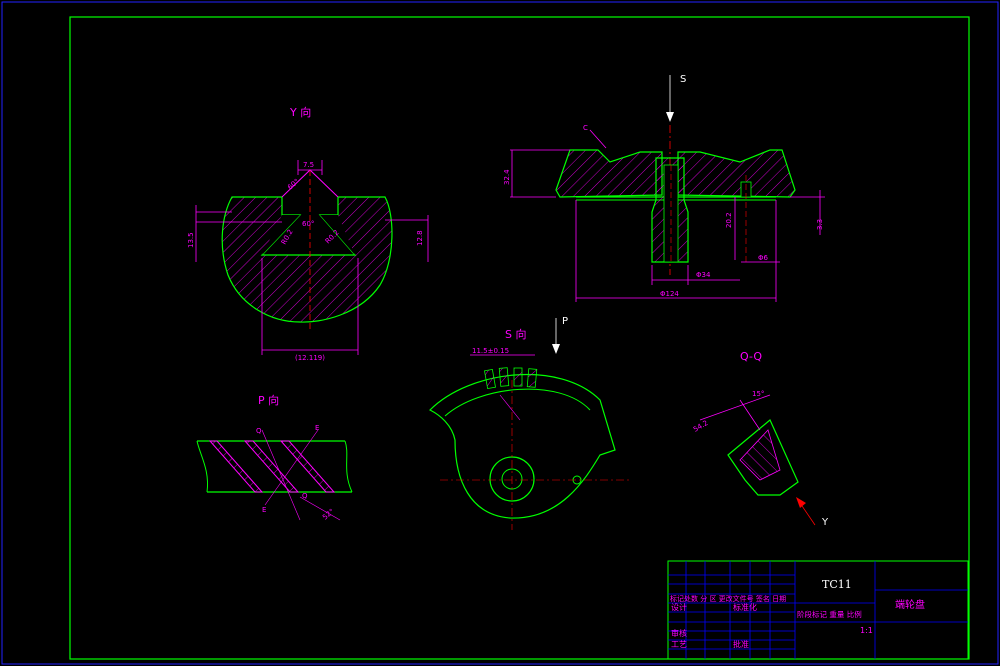  What do you see at coordinates (515, 334) in the screenshot?
I see `s-view-label: S 向` at bounding box center [515, 334].